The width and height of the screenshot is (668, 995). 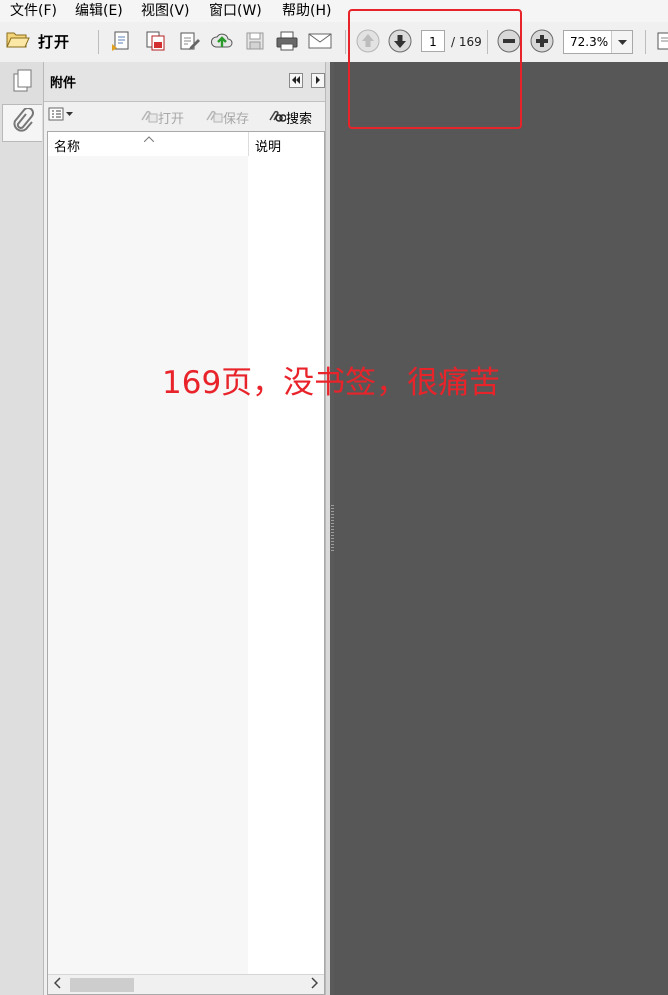 What do you see at coordinates (299, 119) in the screenshot?
I see `search-attachments-label: 搜索` at bounding box center [299, 119].